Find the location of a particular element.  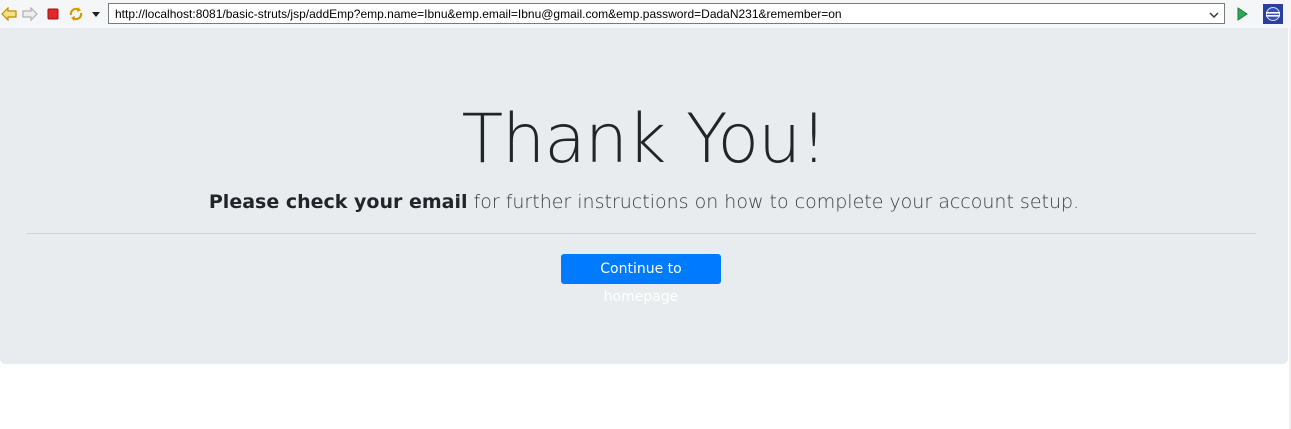

go-icon is located at coordinates (1242, 14).